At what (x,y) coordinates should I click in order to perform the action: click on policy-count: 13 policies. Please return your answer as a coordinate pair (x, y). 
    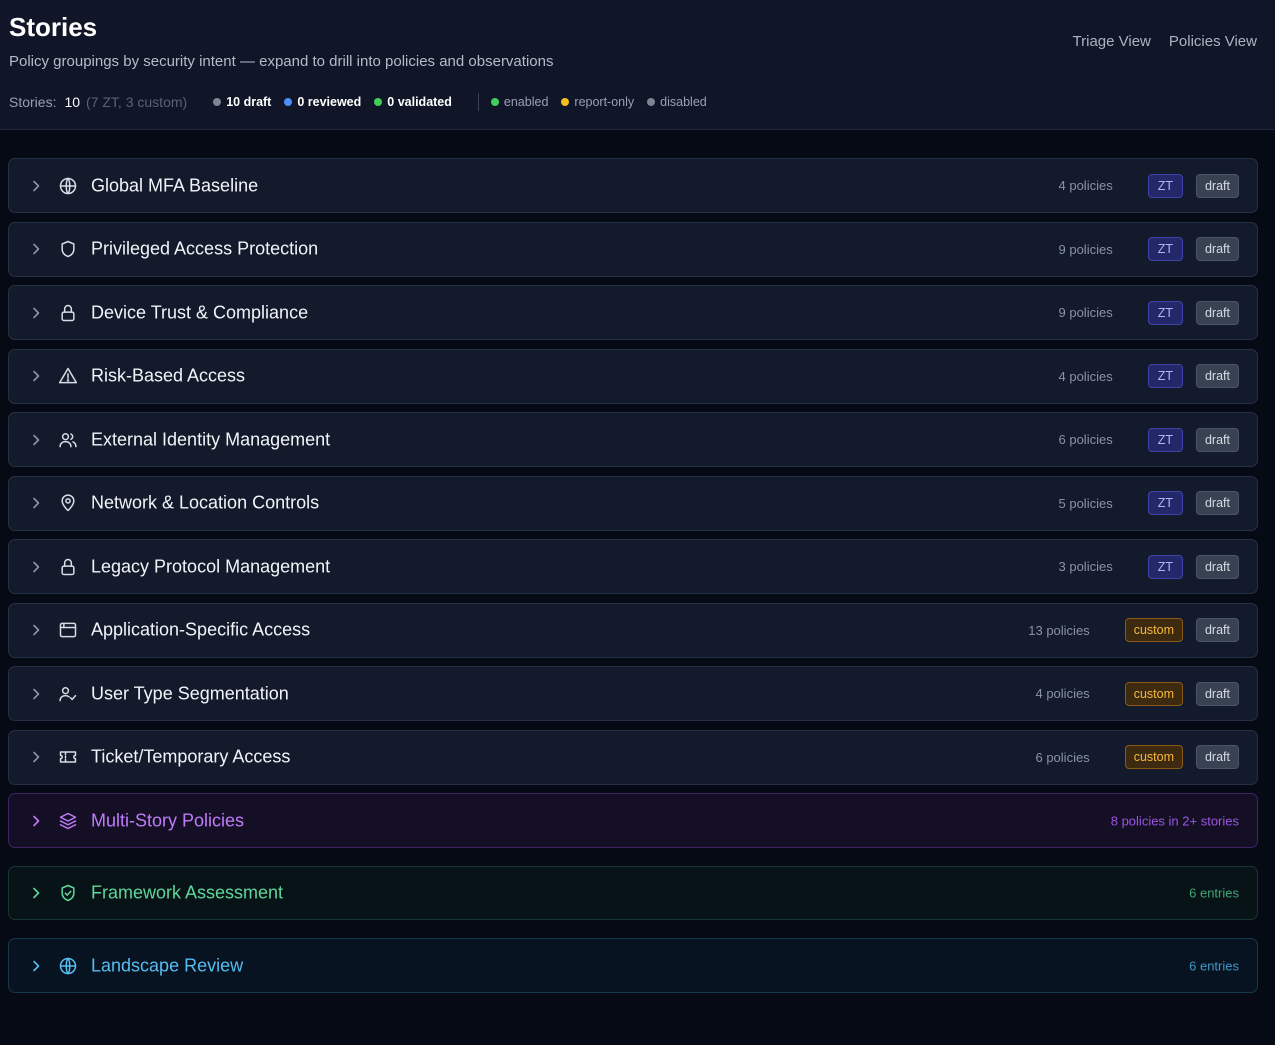
    Looking at the image, I should click on (1059, 630).